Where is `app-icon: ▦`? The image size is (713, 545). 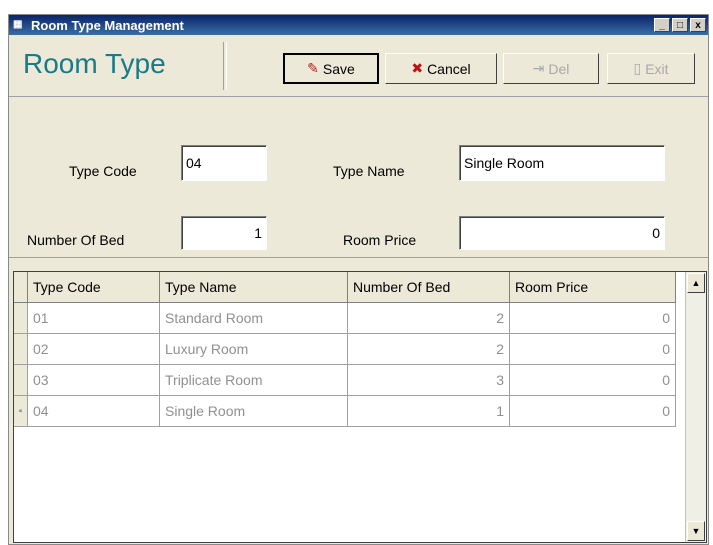
app-icon: ▦ is located at coordinates (18, 24).